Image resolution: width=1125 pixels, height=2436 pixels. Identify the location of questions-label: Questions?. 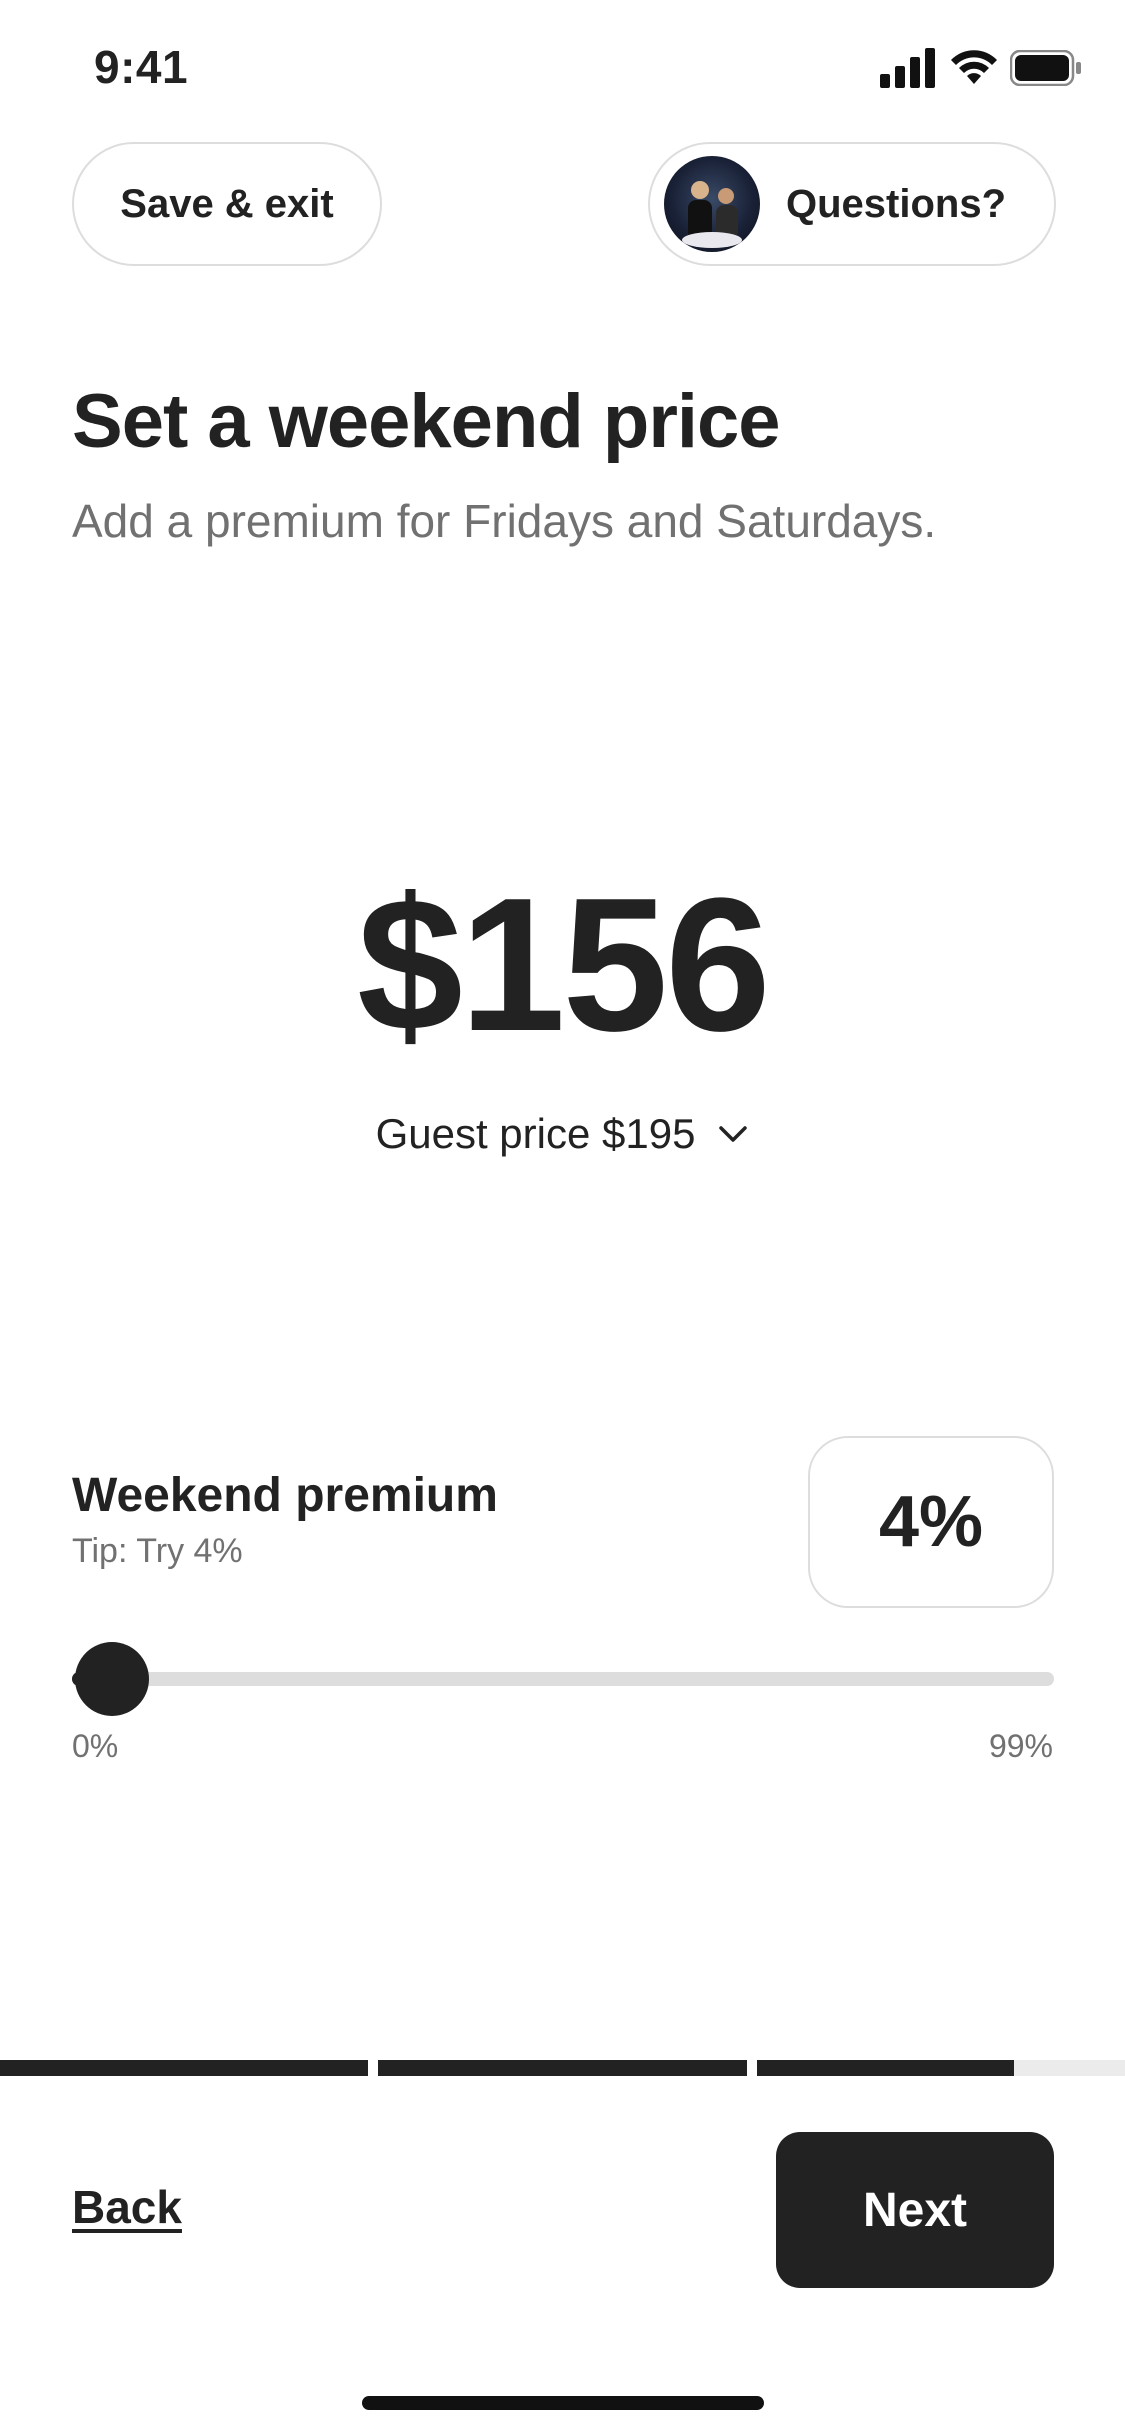
(896, 203).